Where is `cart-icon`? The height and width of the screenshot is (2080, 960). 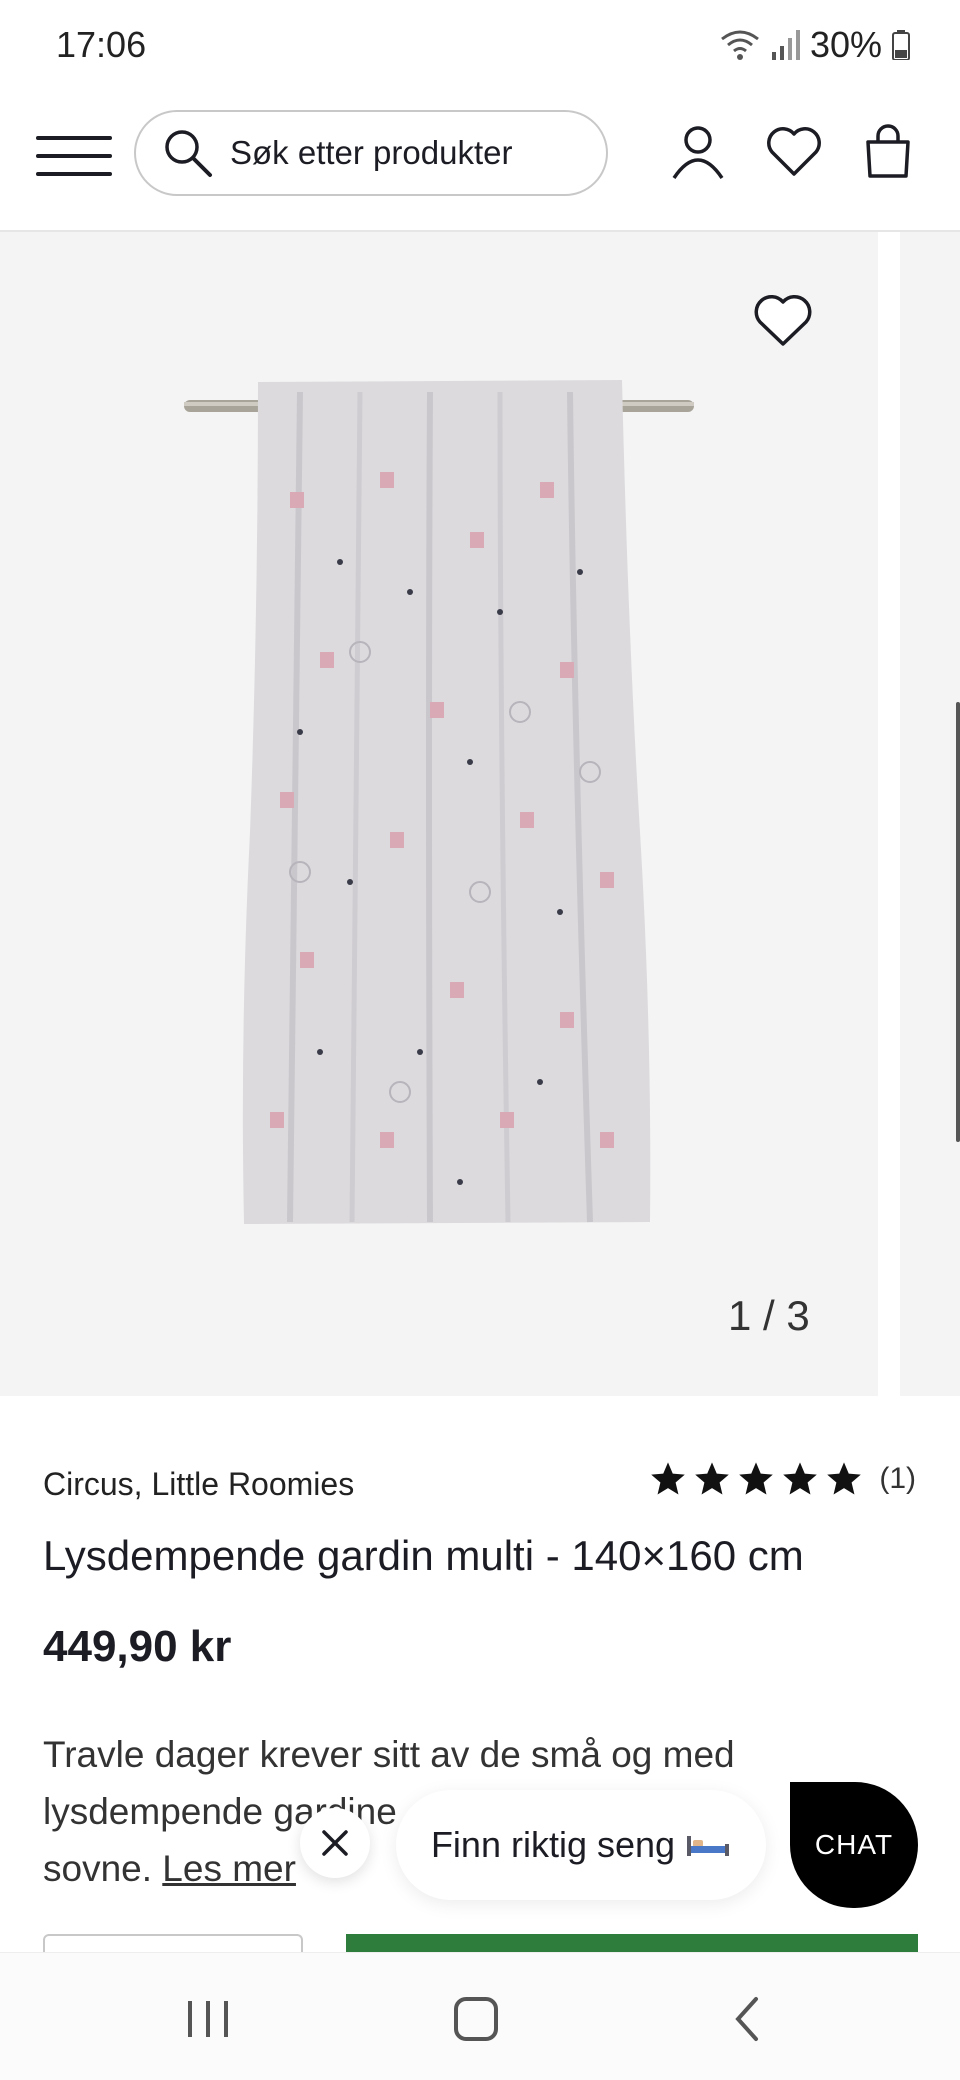
cart-icon is located at coordinates (888, 152).